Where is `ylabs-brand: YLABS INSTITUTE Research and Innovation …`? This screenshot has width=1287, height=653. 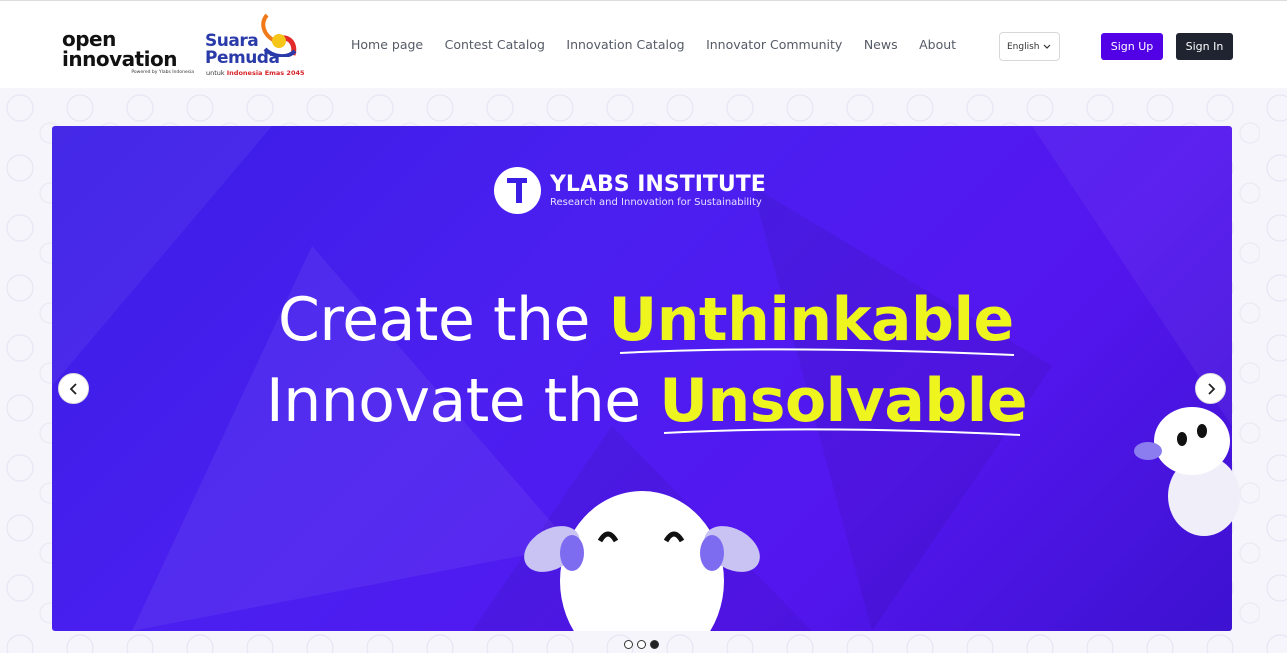 ylabs-brand: YLABS INSTITUTE Research and Innovation … is located at coordinates (630, 190).